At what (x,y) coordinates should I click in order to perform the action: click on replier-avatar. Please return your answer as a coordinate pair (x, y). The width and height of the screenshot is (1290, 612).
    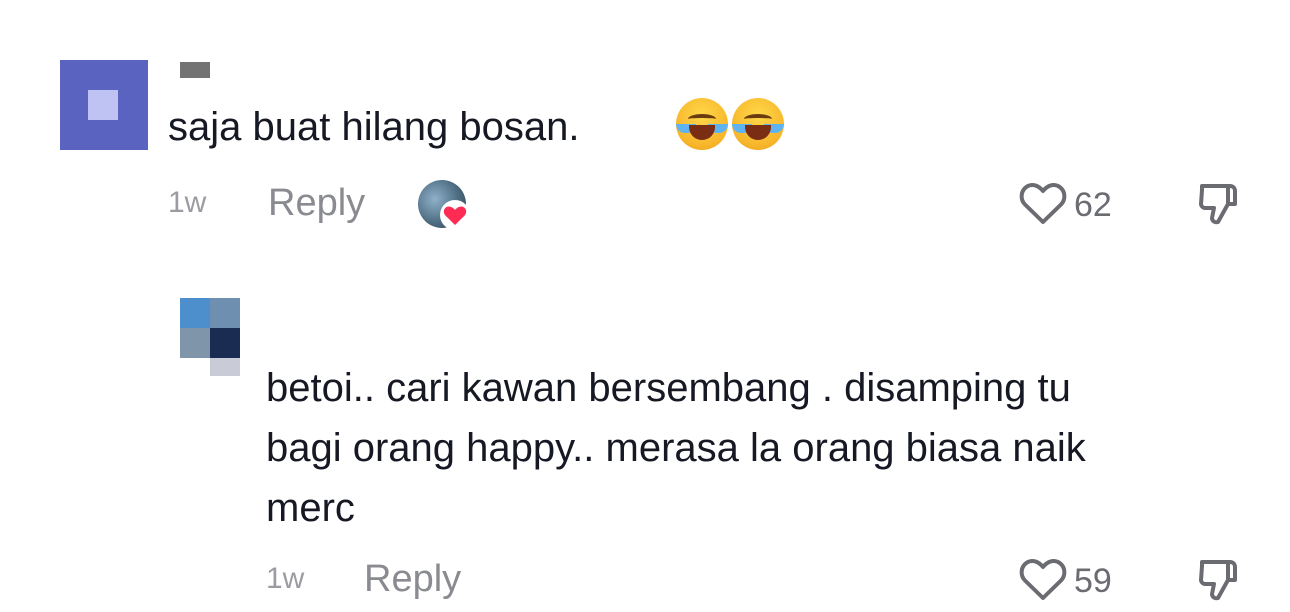
    Looking at the image, I should click on (210, 338).